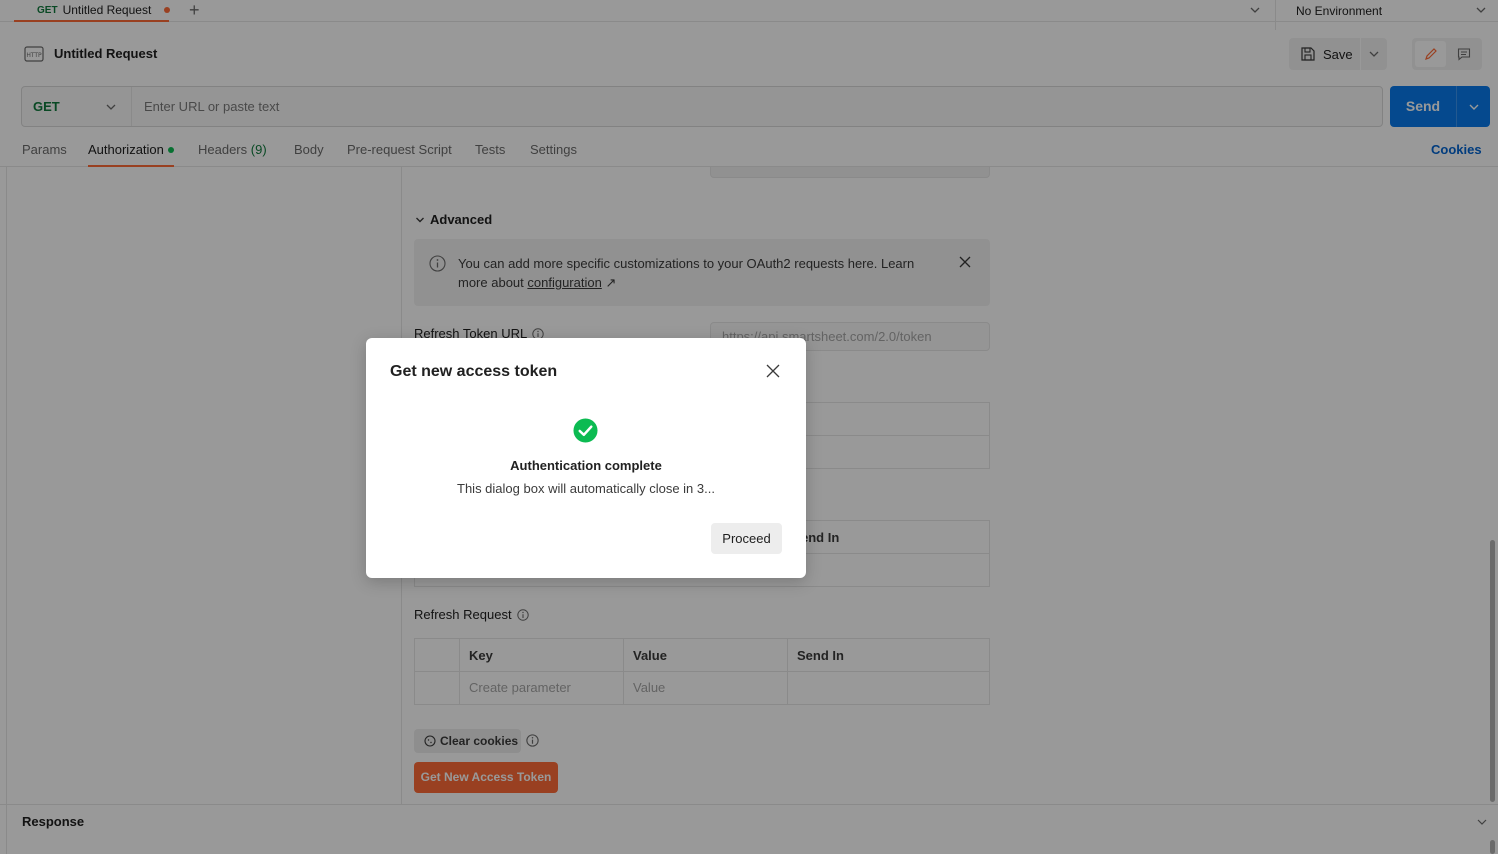  I want to click on dialog-heading: Authentication complete, so click(586, 465).